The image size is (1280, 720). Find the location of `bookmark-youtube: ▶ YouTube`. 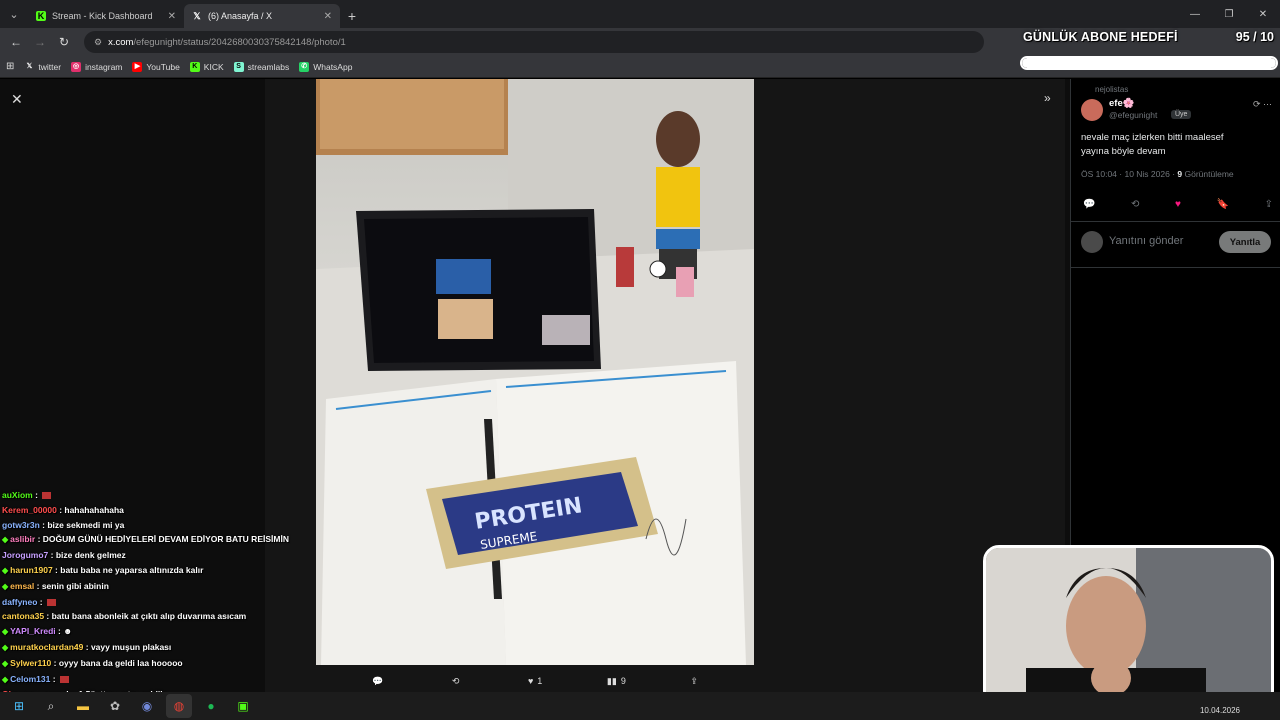

bookmark-youtube: ▶ YouTube is located at coordinates (156, 66).